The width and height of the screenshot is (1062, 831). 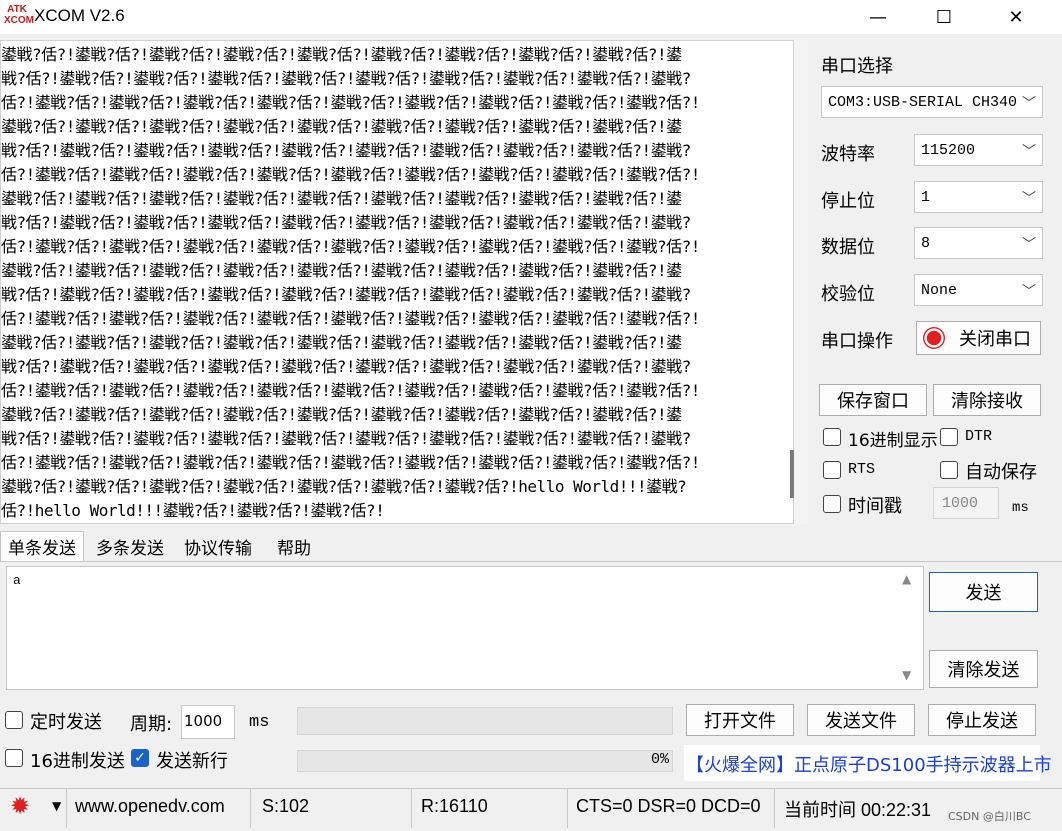 What do you see at coordinates (792, 474) in the screenshot?
I see `receive-scroll-thumb` at bounding box center [792, 474].